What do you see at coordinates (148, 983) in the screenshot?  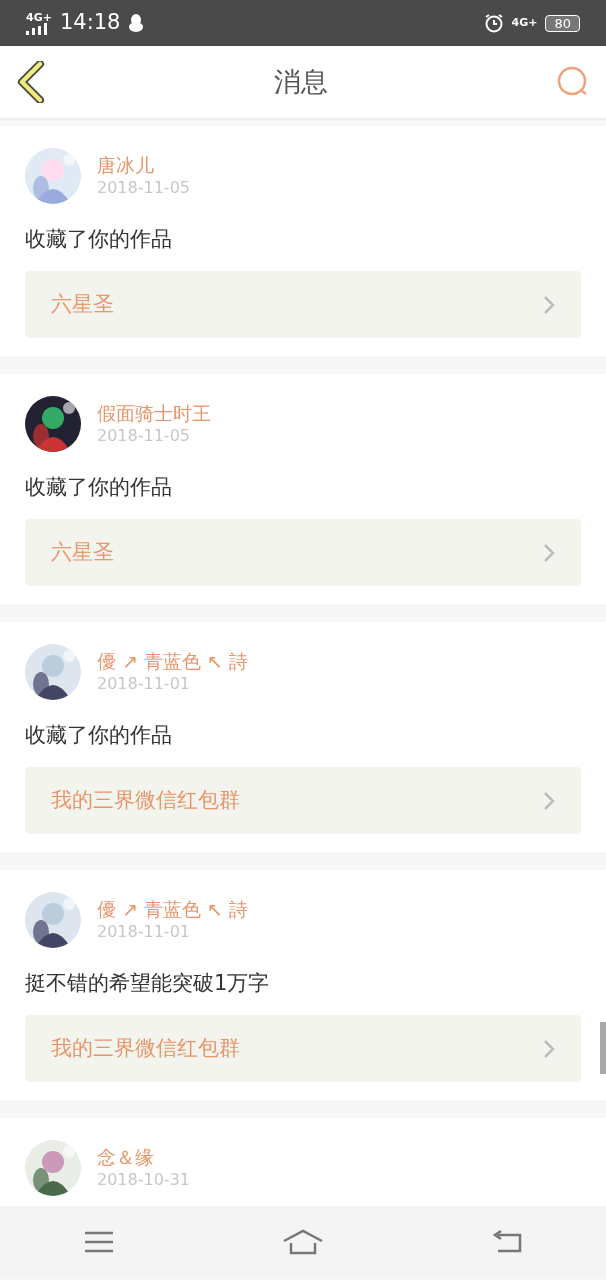 I see `message-text: 挺不错的希望能突破1万字` at bounding box center [148, 983].